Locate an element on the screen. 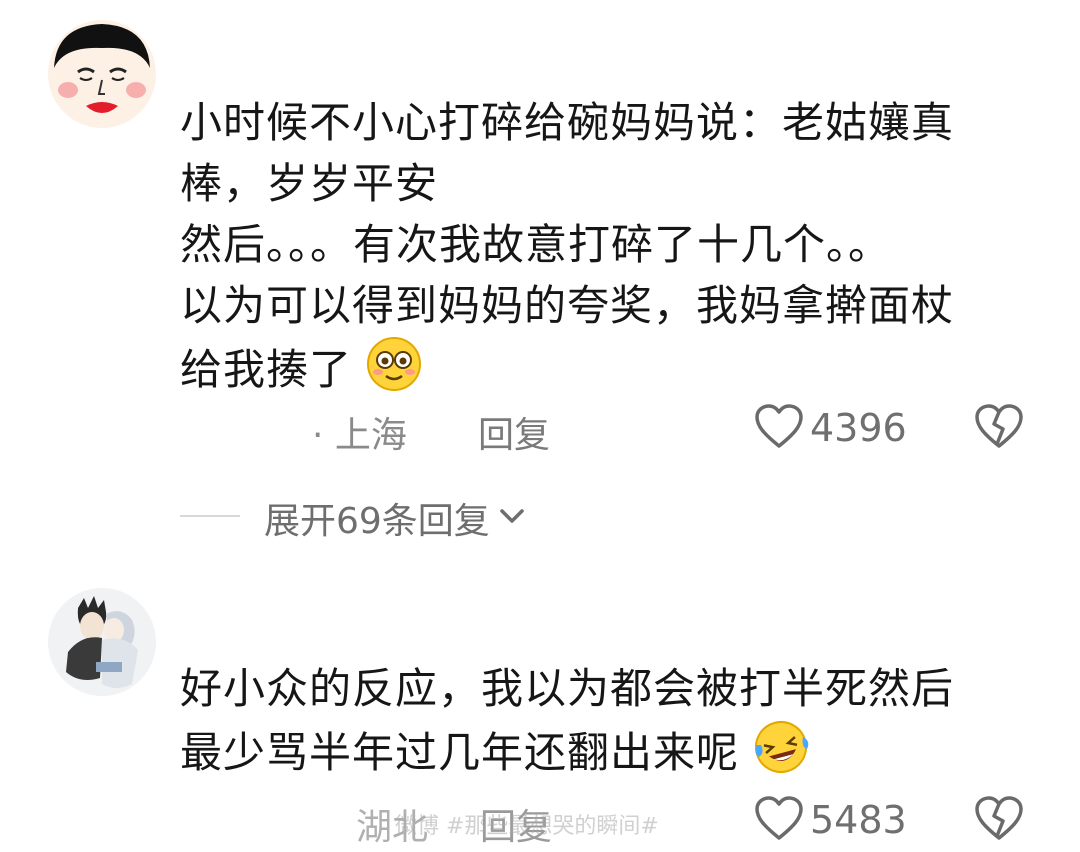  expand-replies-button: 展开69条回复 is located at coordinates (395, 518).